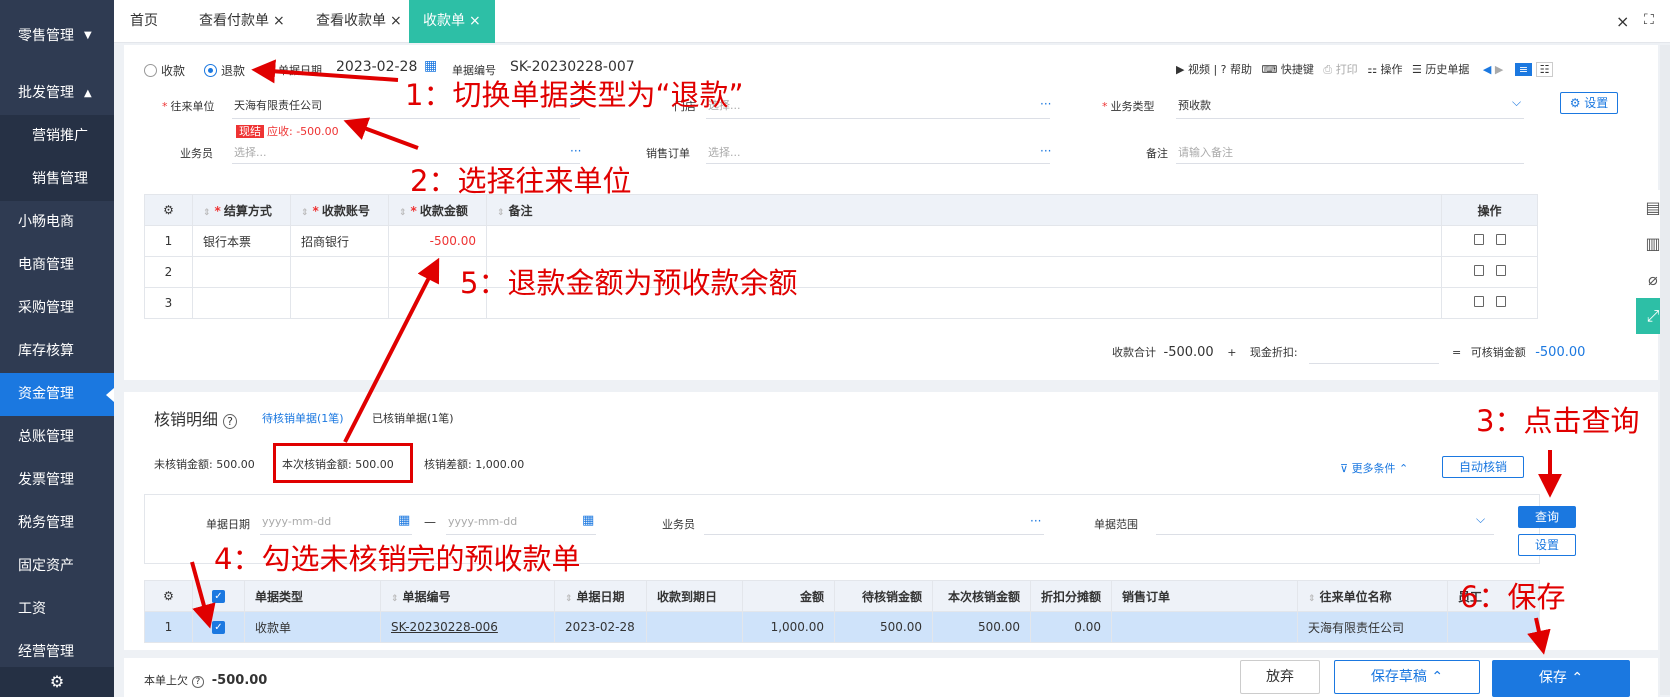 This screenshot has width=1670, height=697. Describe the element at coordinates (278, 105) in the screenshot. I see `partner-input: 天海有限责任公司` at that location.